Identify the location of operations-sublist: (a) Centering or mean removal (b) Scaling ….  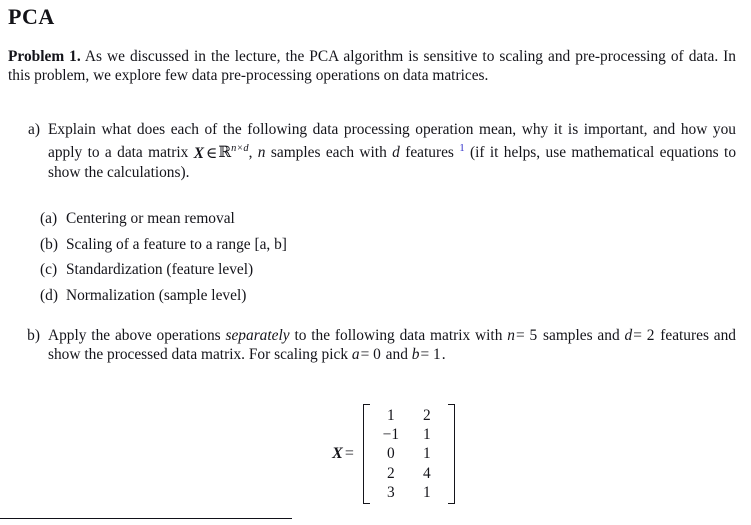
(163, 257).